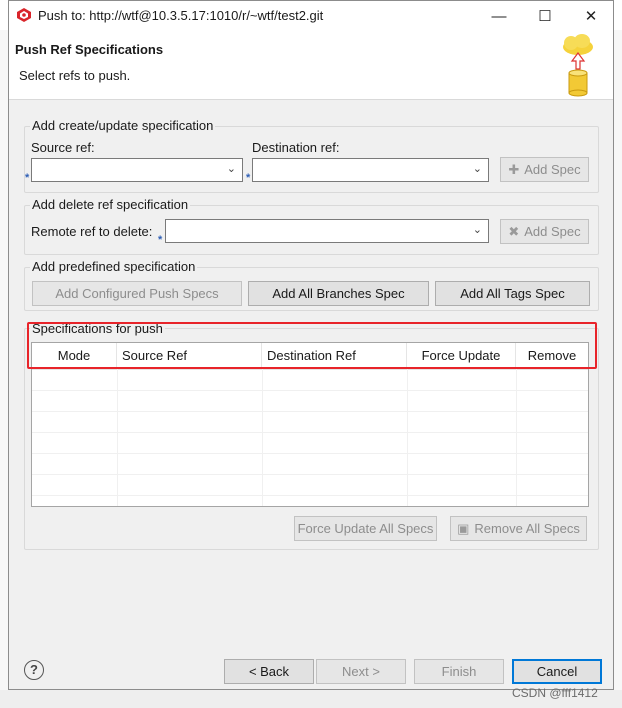 The height and width of the screenshot is (708, 622). I want to click on watermark: CSDN @fff1412, so click(555, 693).